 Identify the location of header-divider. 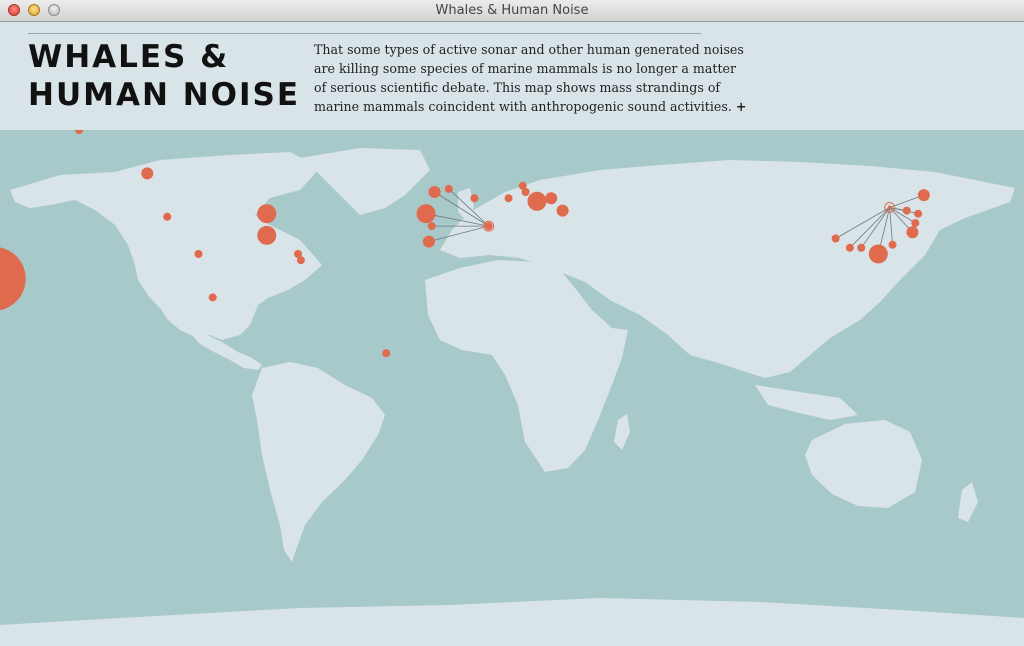
(364, 33).